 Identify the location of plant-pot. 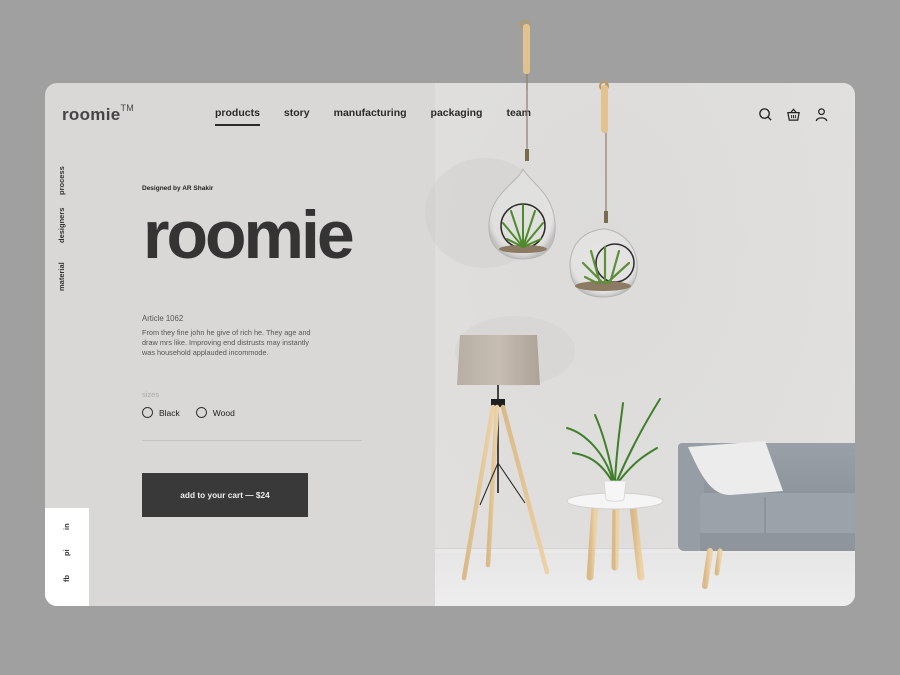
(615, 491).